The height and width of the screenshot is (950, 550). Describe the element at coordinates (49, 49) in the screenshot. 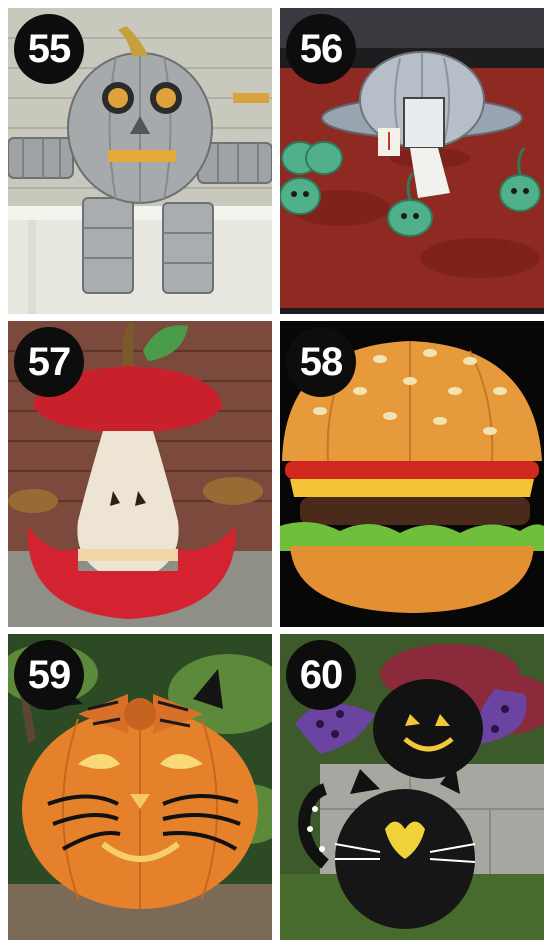

I see `idea-number-badge: 55` at that location.